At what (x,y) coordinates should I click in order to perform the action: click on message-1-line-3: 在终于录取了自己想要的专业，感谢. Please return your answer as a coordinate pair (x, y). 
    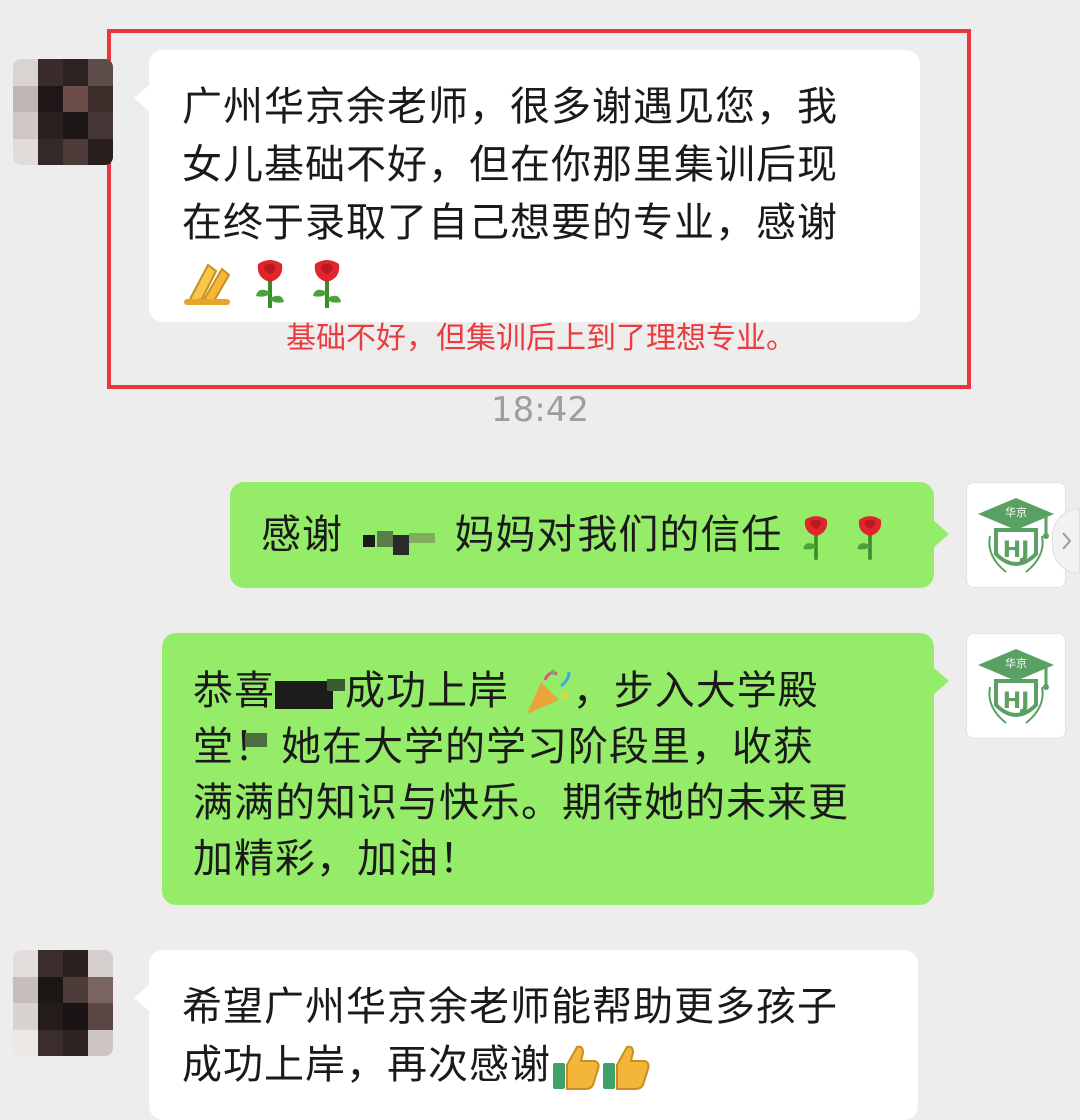
    Looking at the image, I should click on (510, 223).